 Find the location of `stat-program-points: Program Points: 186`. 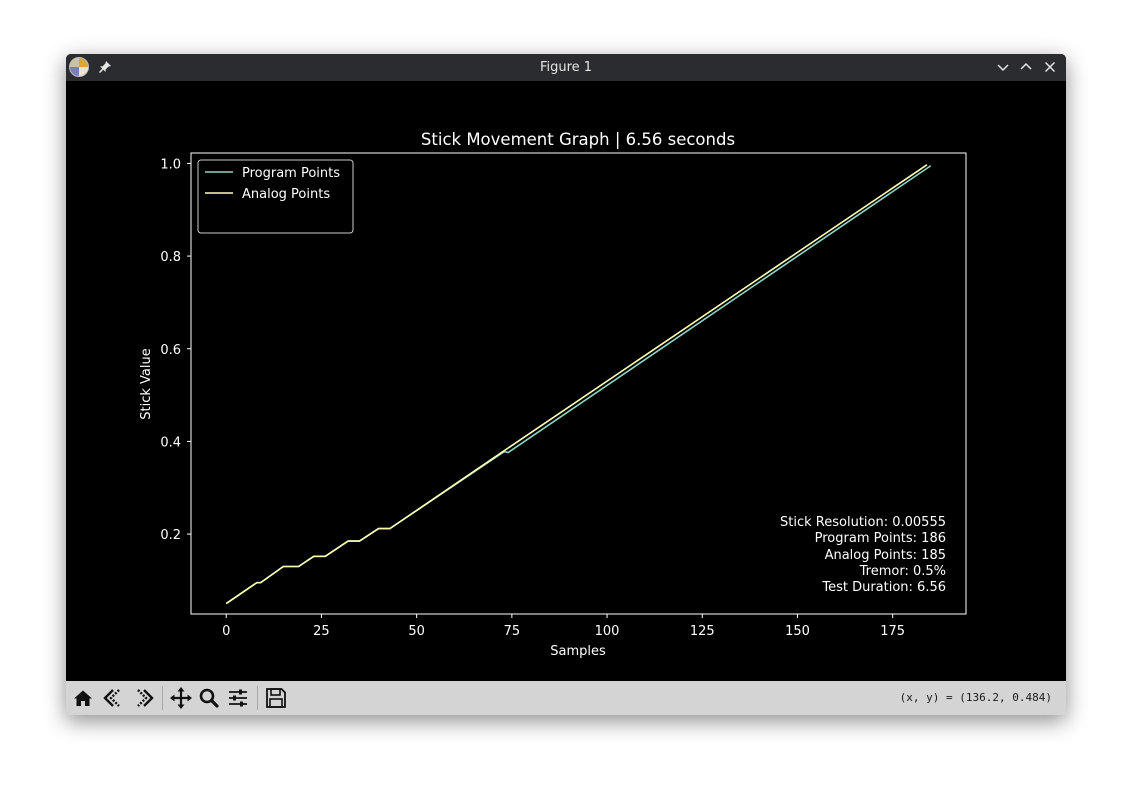

stat-program-points: Program Points: 186 is located at coordinates (880, 538).